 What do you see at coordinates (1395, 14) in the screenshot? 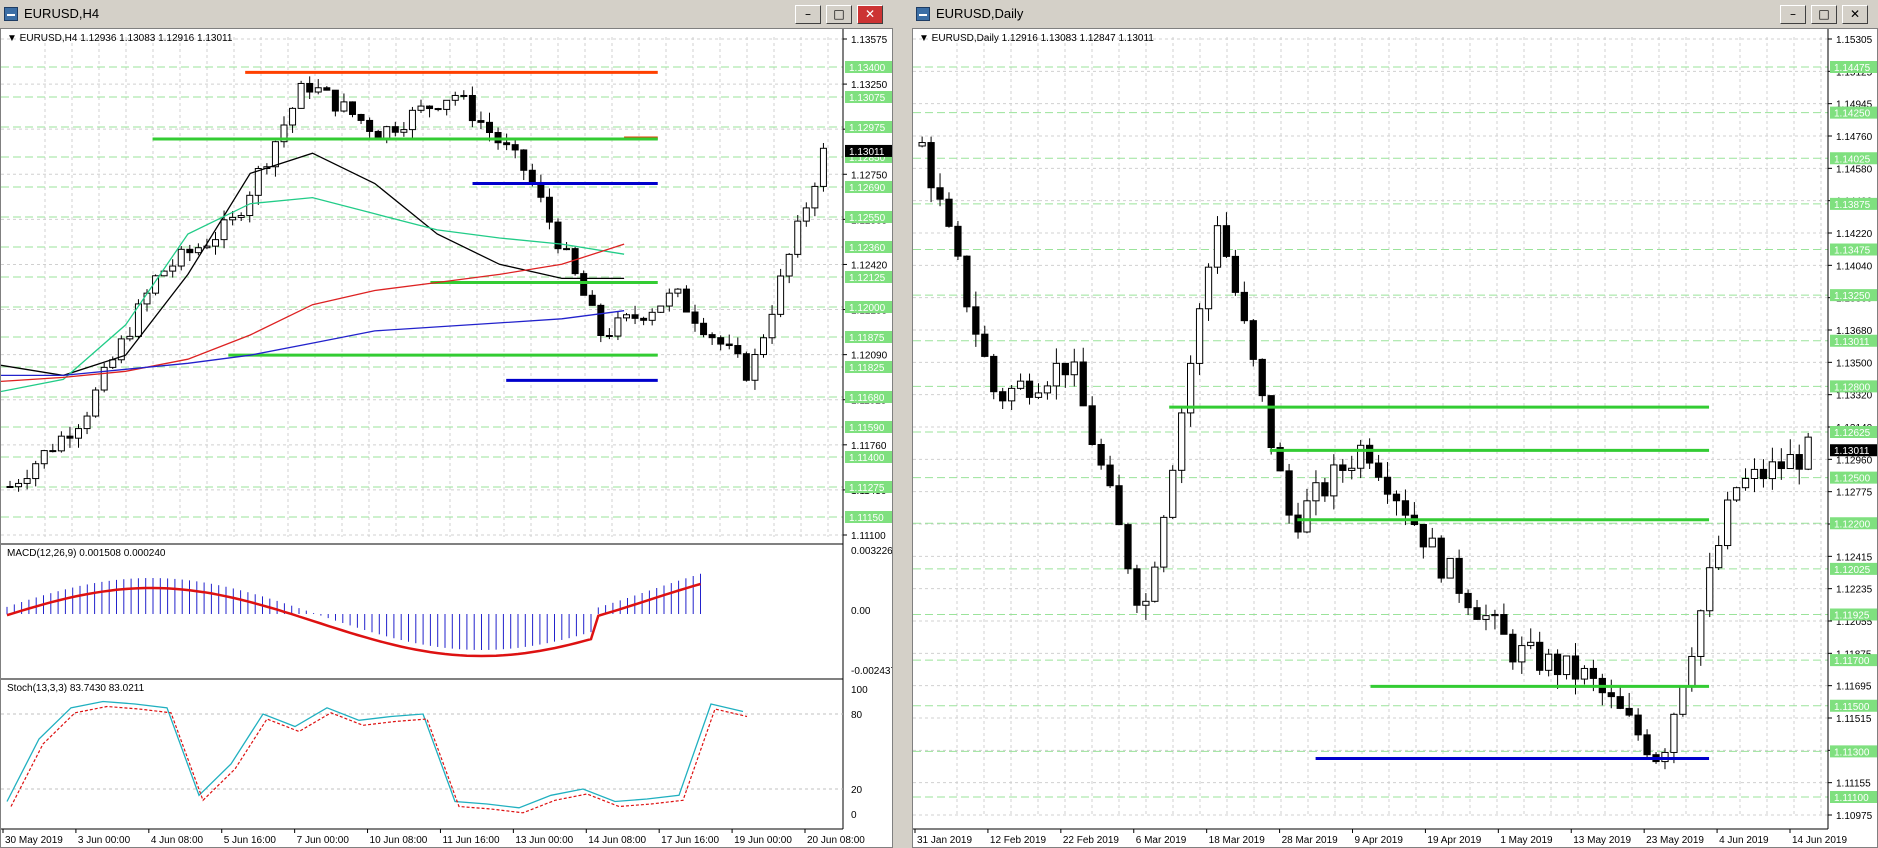
I see `daily-title-bar: EURUSD,Daily – □ ✕` at bounding box center [1395, 14].